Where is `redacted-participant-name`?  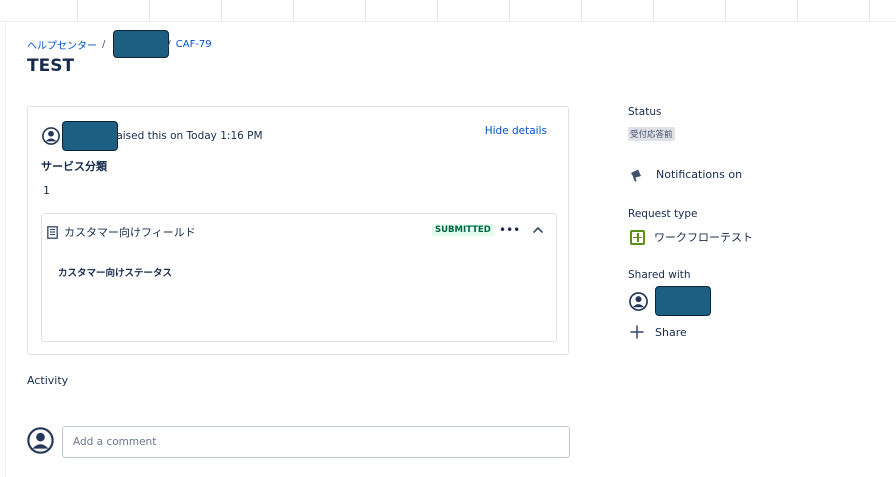
redacted-participant-name is located at coordinates (683, 301).